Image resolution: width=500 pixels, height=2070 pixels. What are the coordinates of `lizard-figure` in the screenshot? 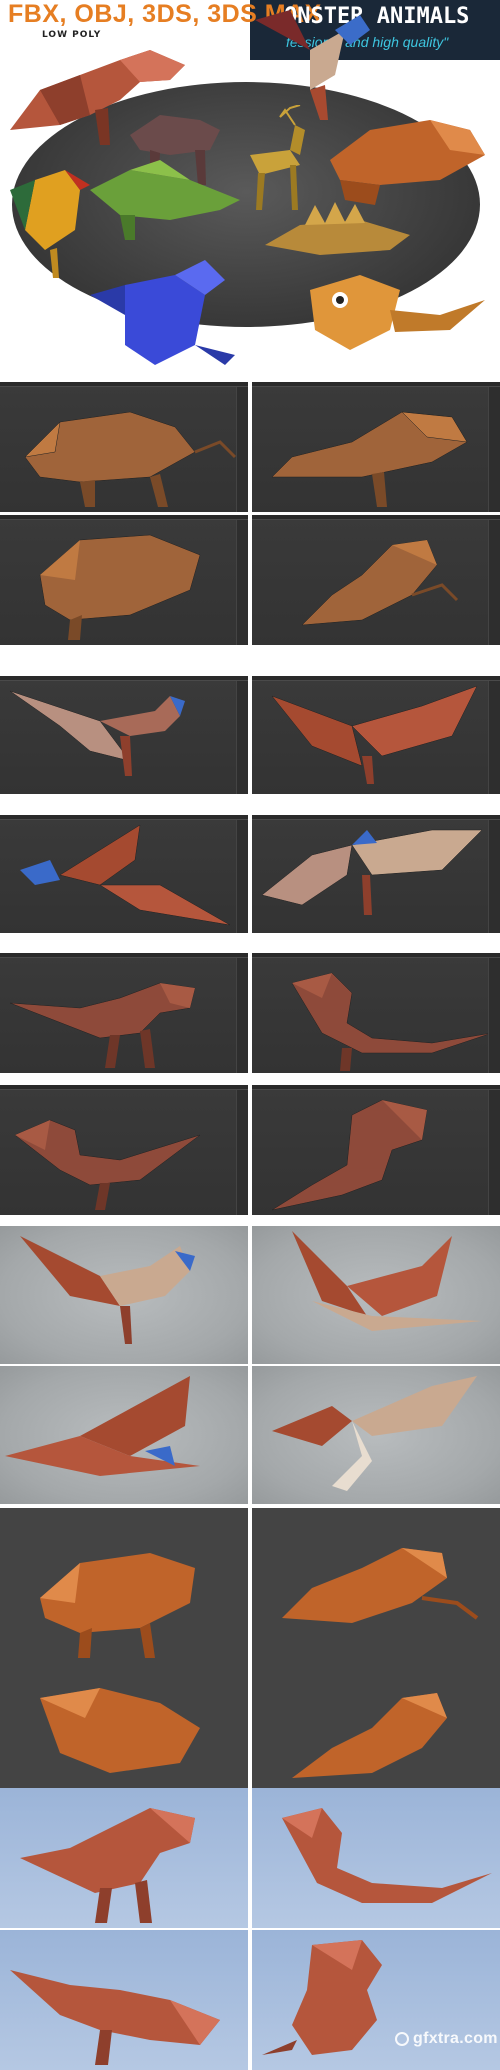 It's located at (165, 200).